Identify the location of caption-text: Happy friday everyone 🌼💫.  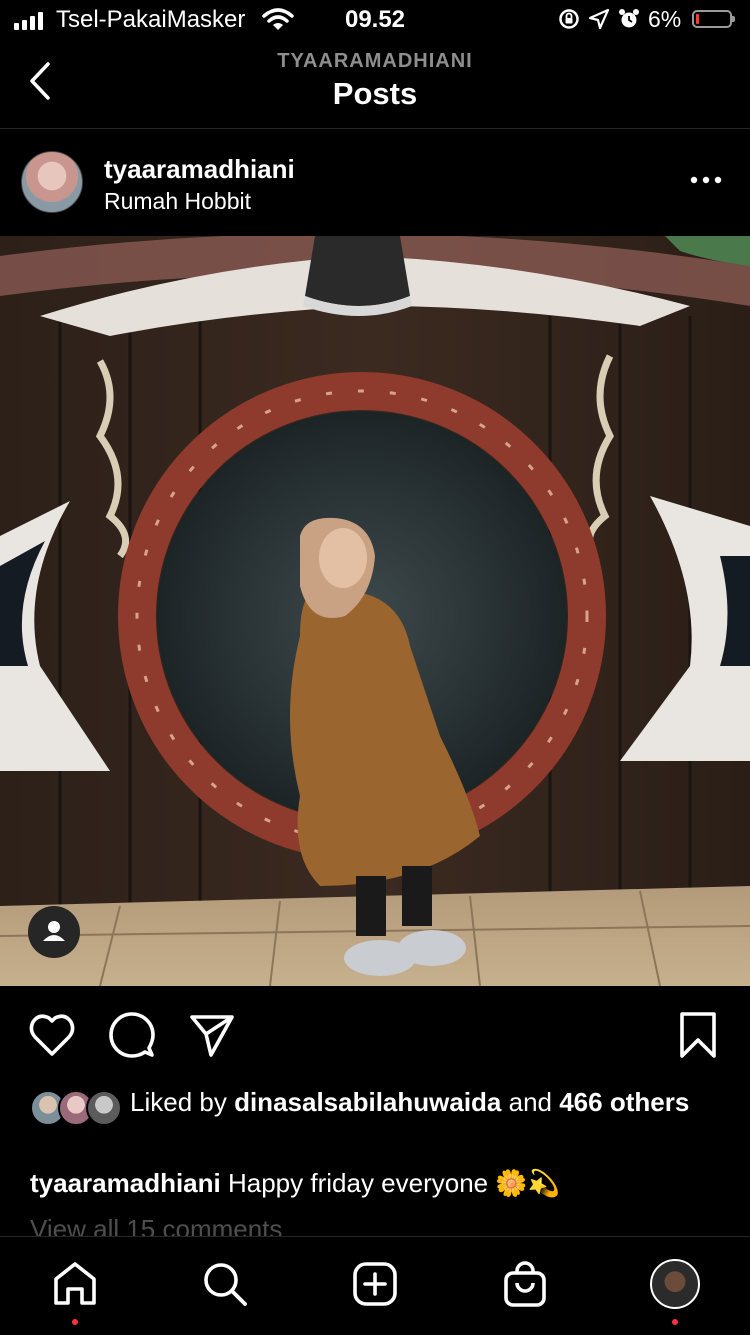
(394, 1183).